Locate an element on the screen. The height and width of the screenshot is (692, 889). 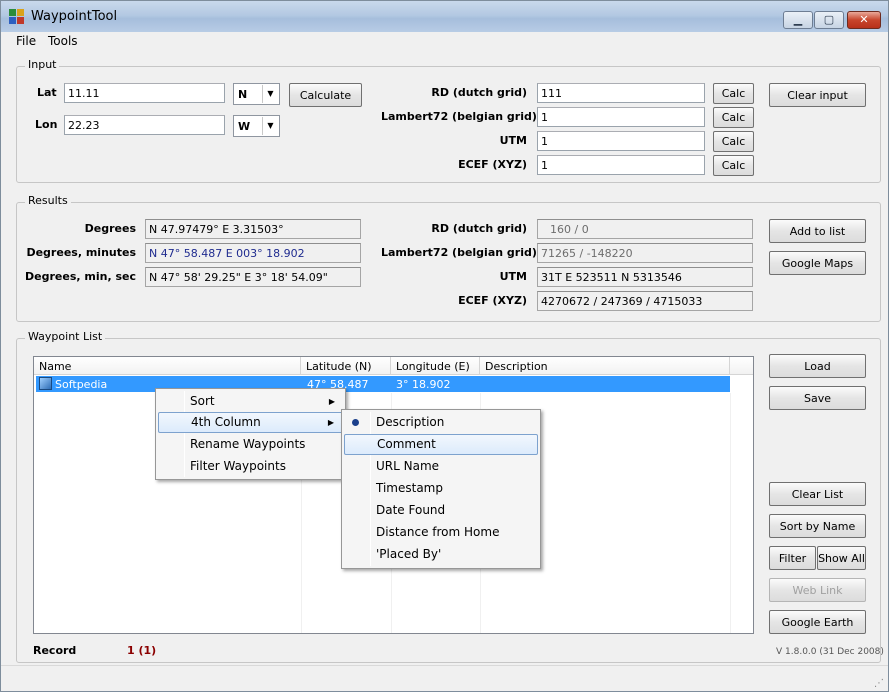
row-name: Softpedia is located at coordinates (81, 384).